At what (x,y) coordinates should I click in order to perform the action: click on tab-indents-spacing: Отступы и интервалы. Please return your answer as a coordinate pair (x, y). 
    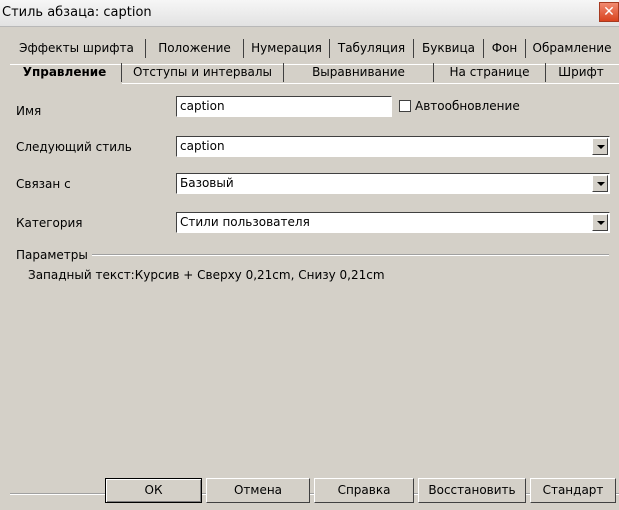
    Looking at the image, I should click on (203, 72).